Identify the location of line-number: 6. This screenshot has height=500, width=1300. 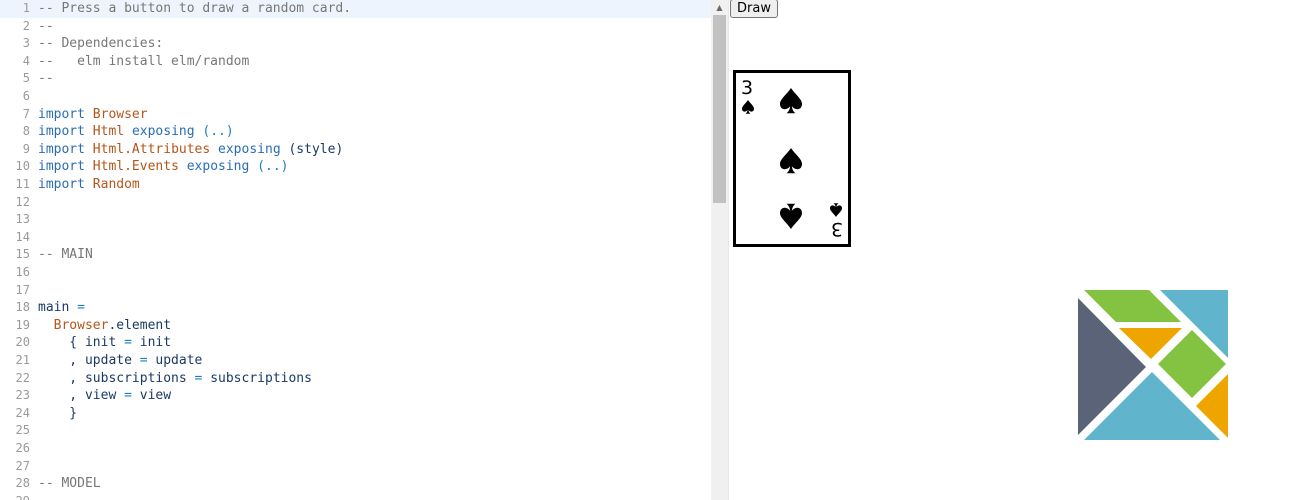
(26, 96).